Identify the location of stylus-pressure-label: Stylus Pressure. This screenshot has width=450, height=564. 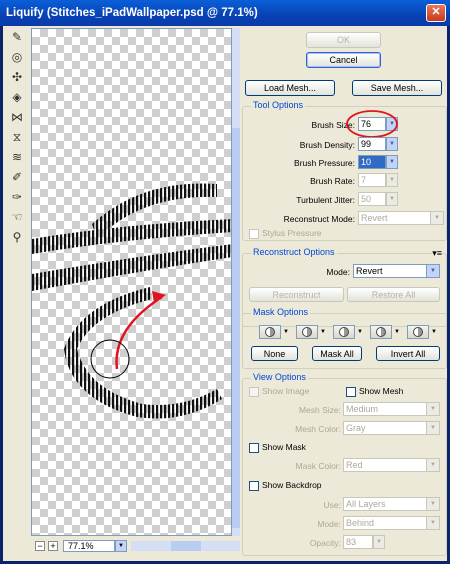
(292, 233).